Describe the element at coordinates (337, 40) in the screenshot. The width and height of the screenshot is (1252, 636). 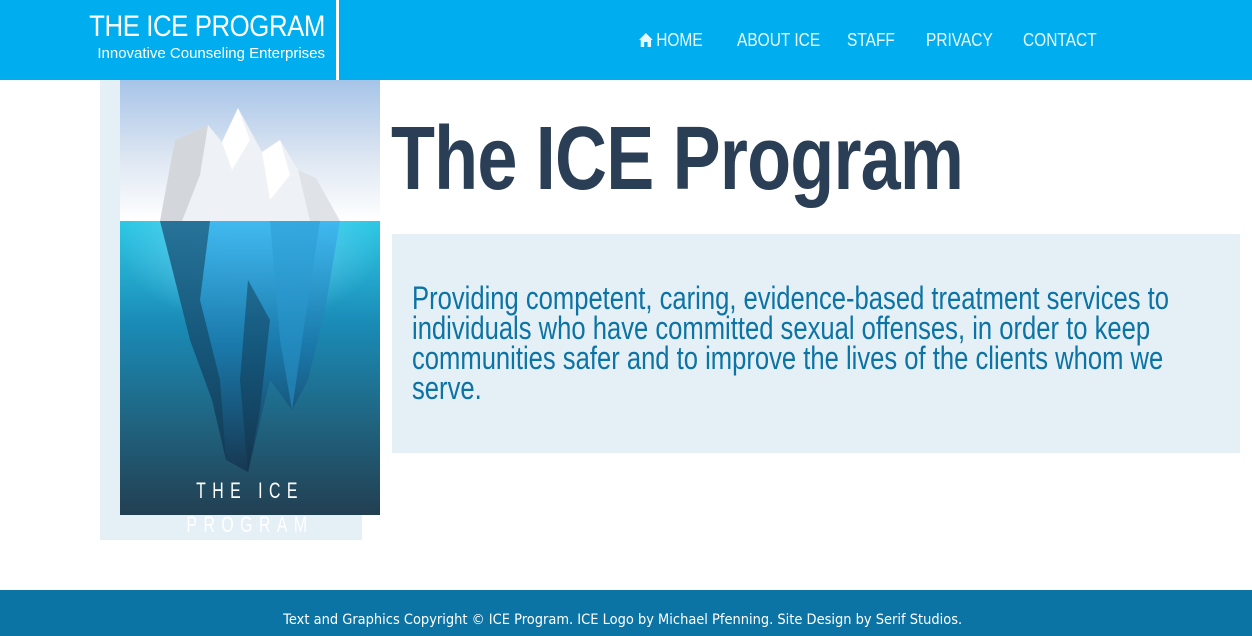
I see `header-divider` at that location.